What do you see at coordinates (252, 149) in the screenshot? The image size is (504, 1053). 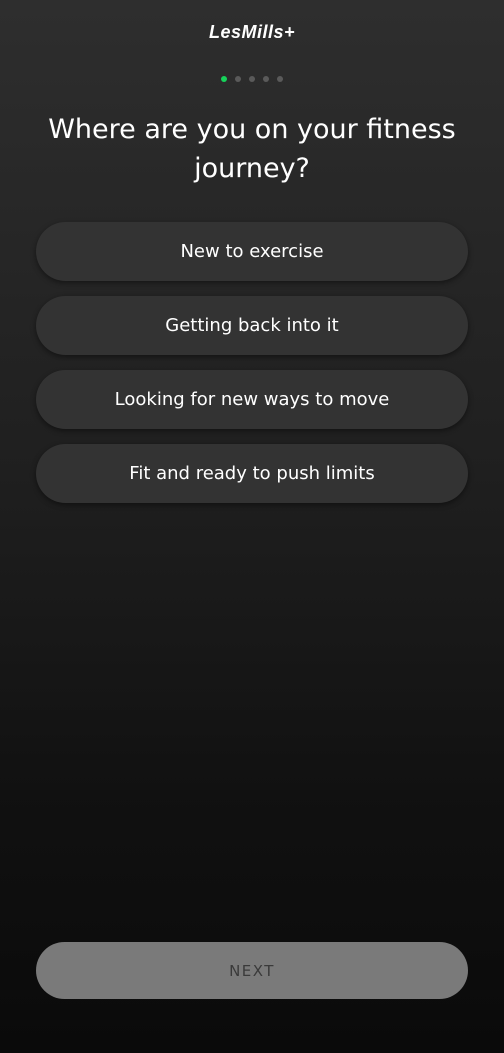 I see `question-title: Where are you on your fitness journey?` at bounding box center [252, 149].